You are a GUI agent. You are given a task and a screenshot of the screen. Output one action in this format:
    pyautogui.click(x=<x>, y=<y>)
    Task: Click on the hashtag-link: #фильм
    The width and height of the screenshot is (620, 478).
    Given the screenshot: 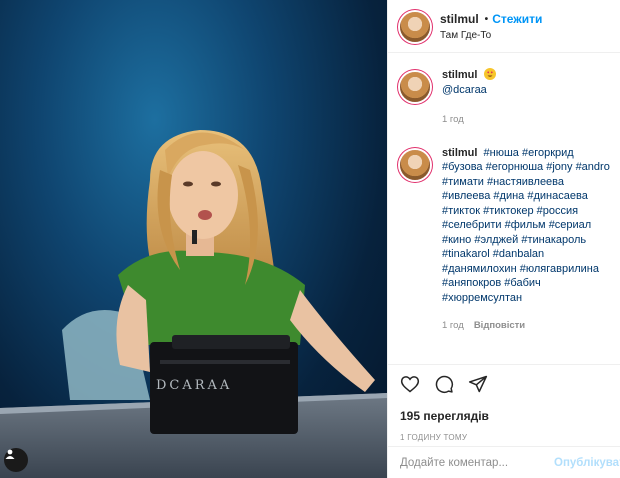 What is the action you would take?
    pyautogui.click(x=525, y=225)
    